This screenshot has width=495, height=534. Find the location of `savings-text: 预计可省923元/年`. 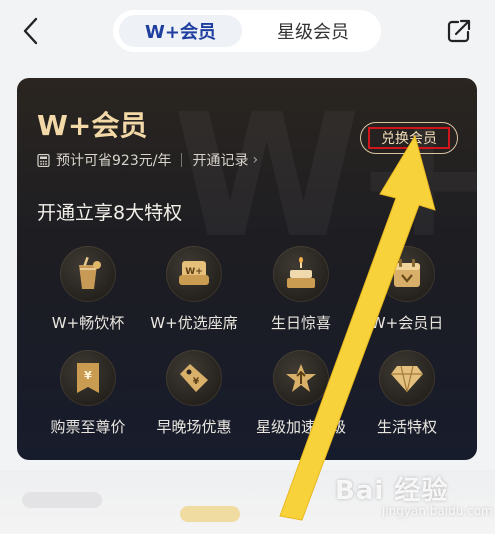

savings-text: 预计可省923元/年 is located at coordinates (114, 161).